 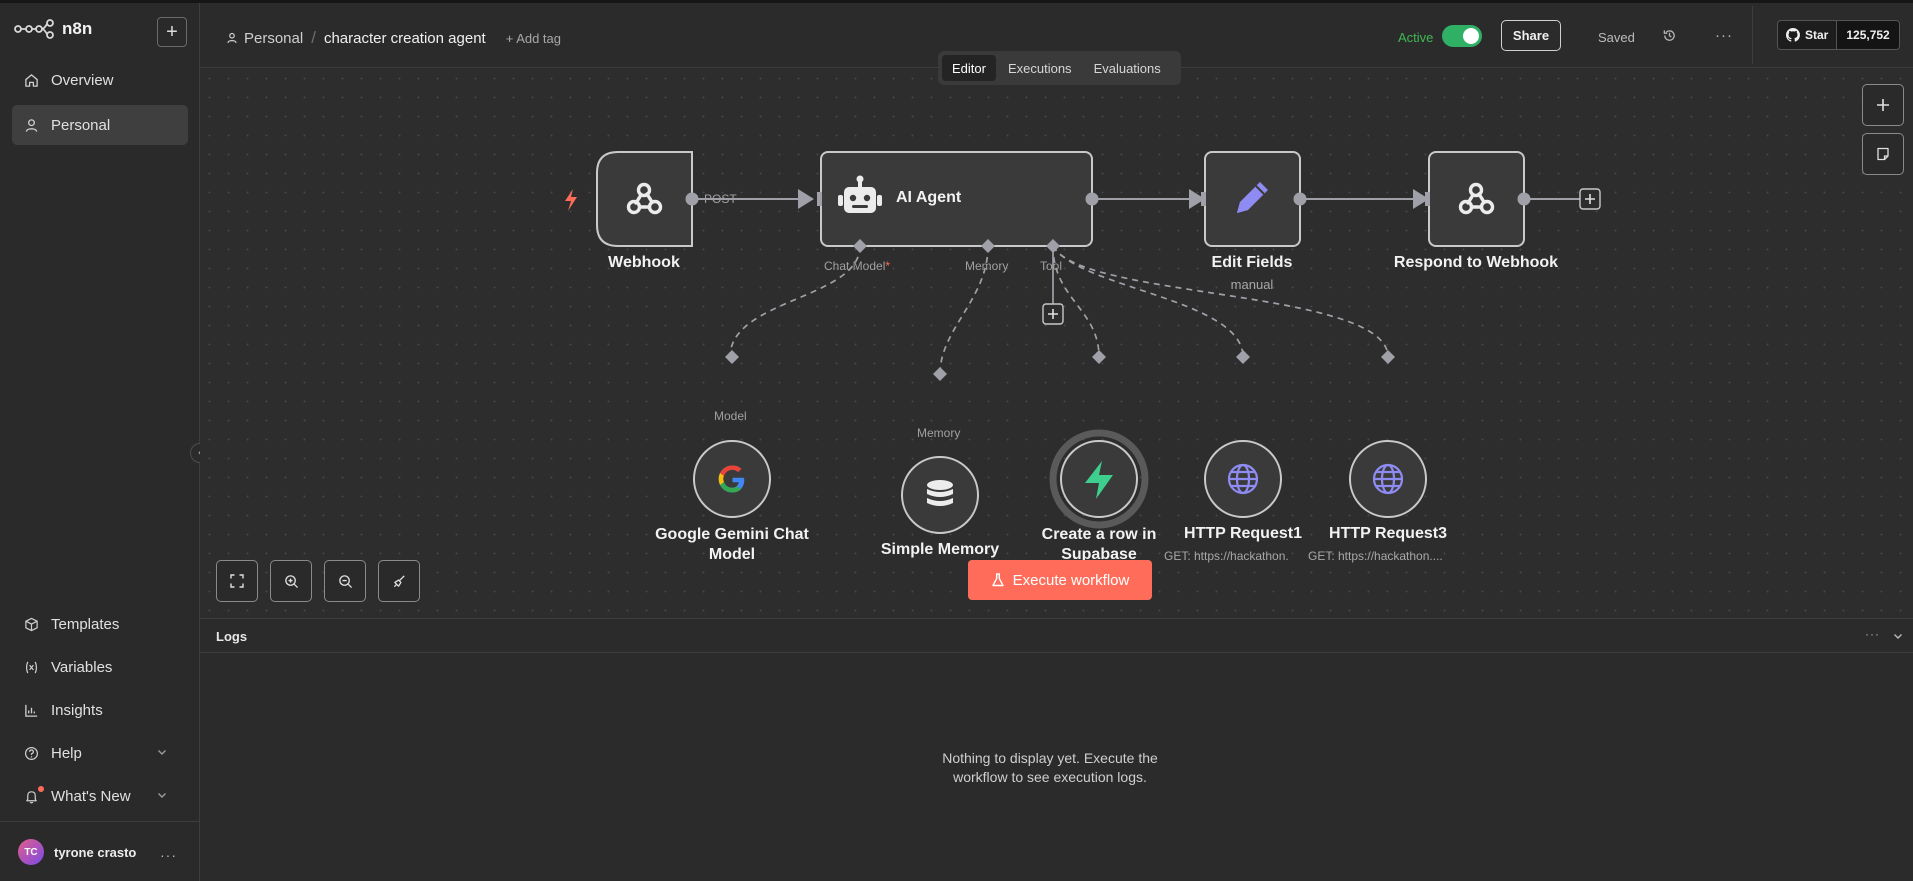 I want to click on fit-view-icon, so click(x=237, y=581).